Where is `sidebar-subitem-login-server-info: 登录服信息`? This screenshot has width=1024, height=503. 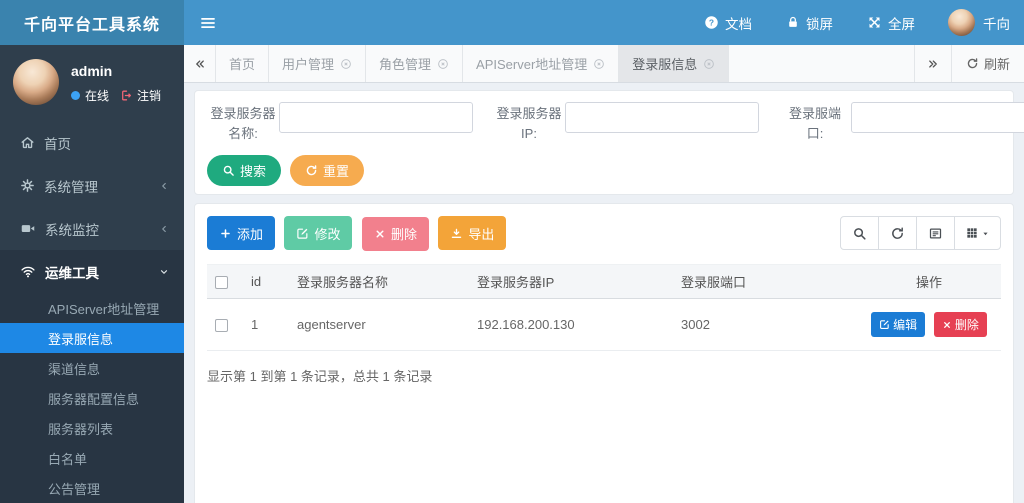
sidebar-subitem-login-server-info: 登录服信息 is located at coordinates (92, 338).